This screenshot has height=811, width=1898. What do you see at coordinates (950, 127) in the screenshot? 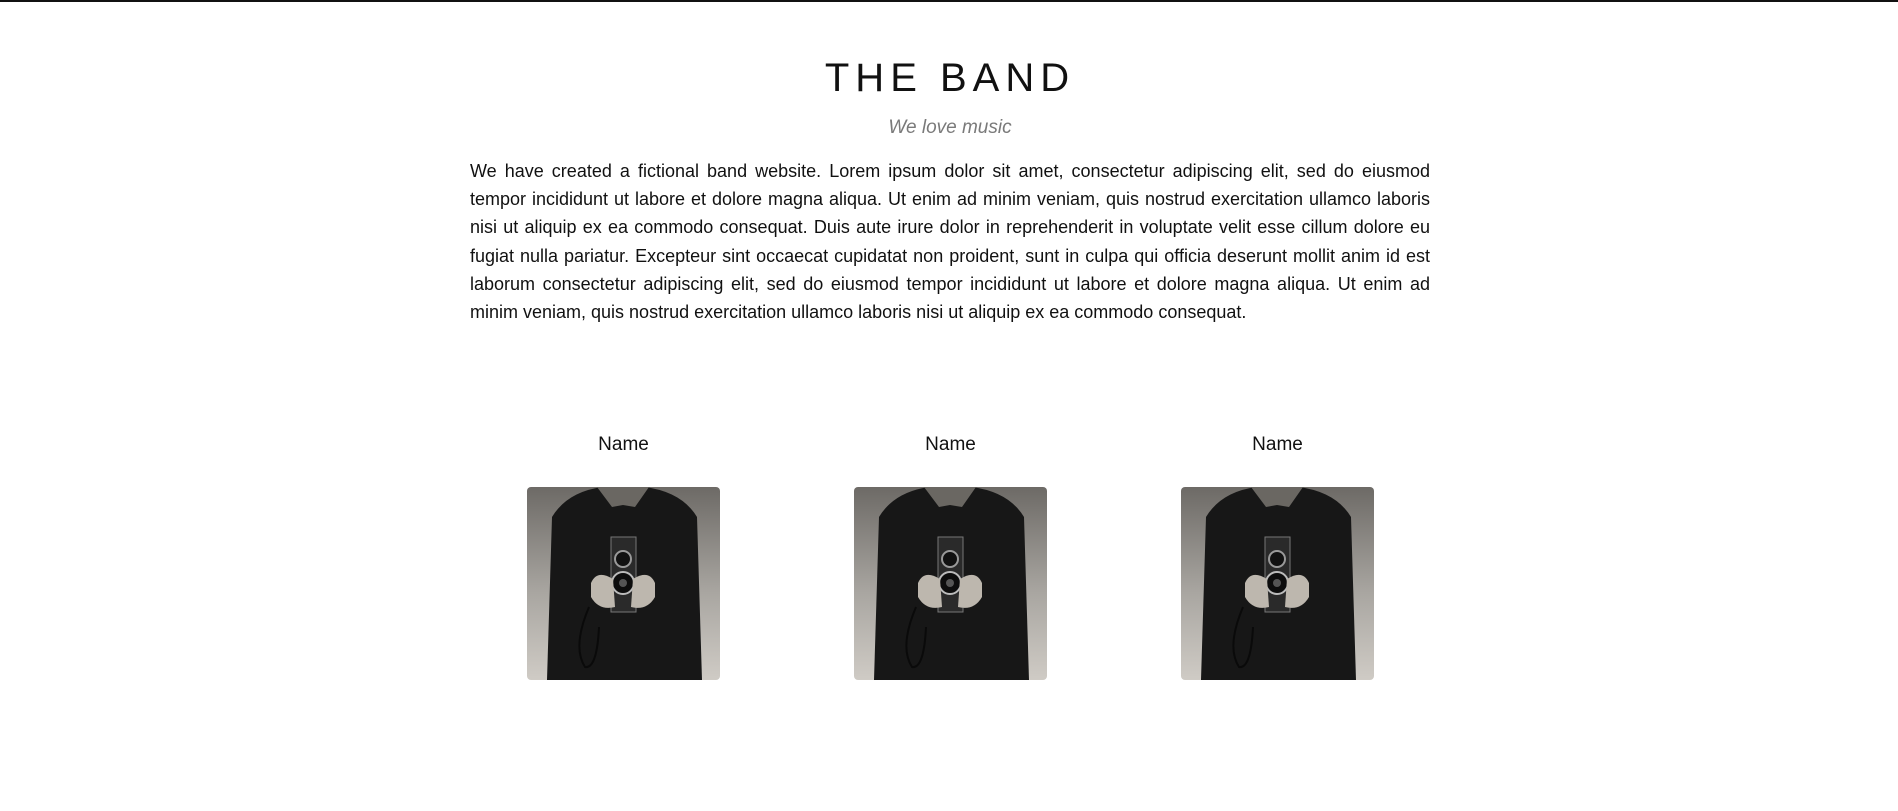
I see `tagline: We love music` at bounding box center [950, 127].